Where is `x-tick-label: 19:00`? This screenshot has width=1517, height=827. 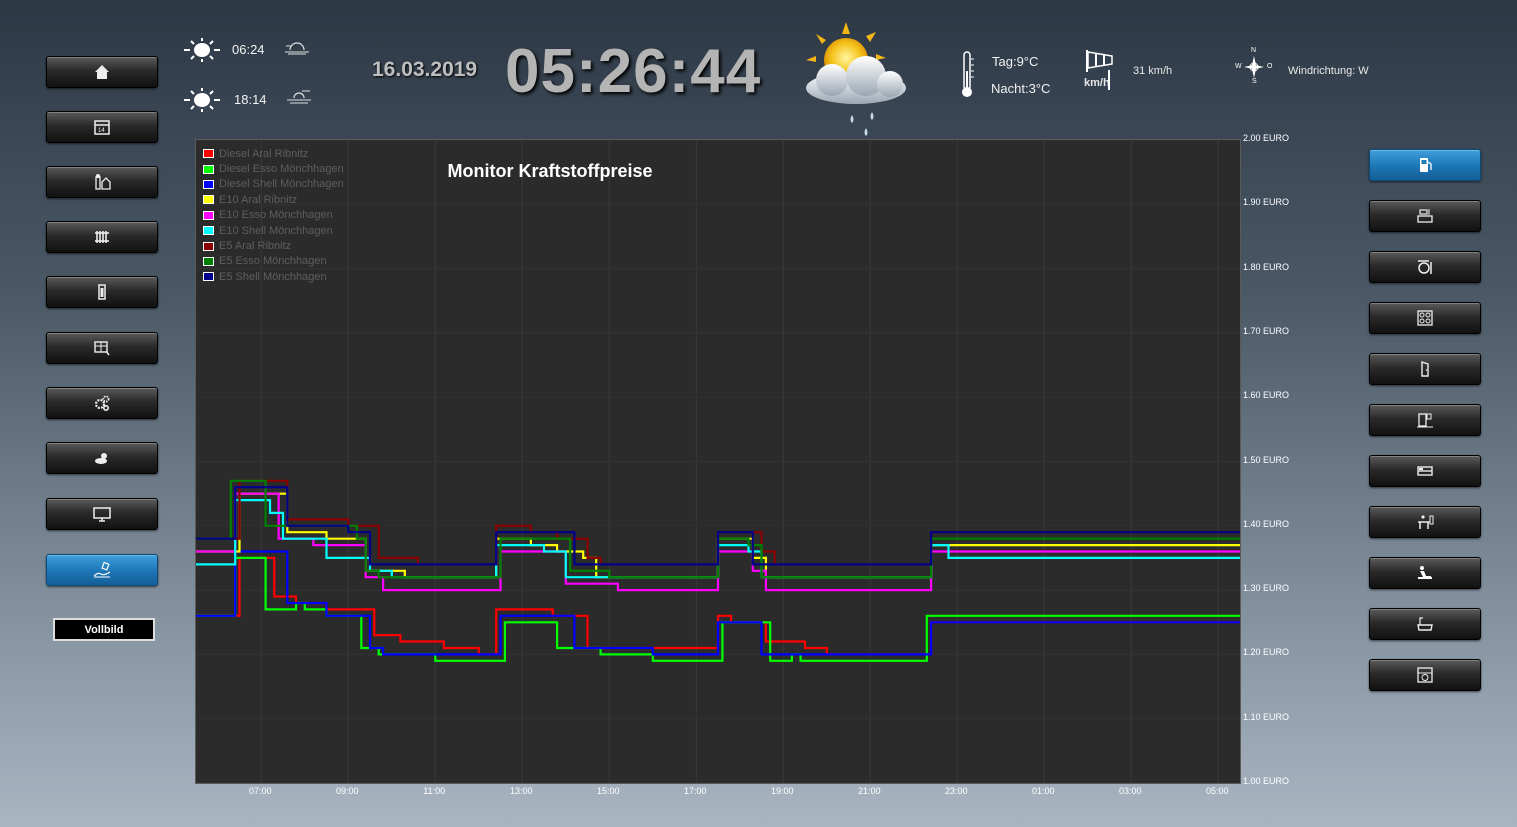
x-tick-label: 19:00 is located at coordinates (782, 791).